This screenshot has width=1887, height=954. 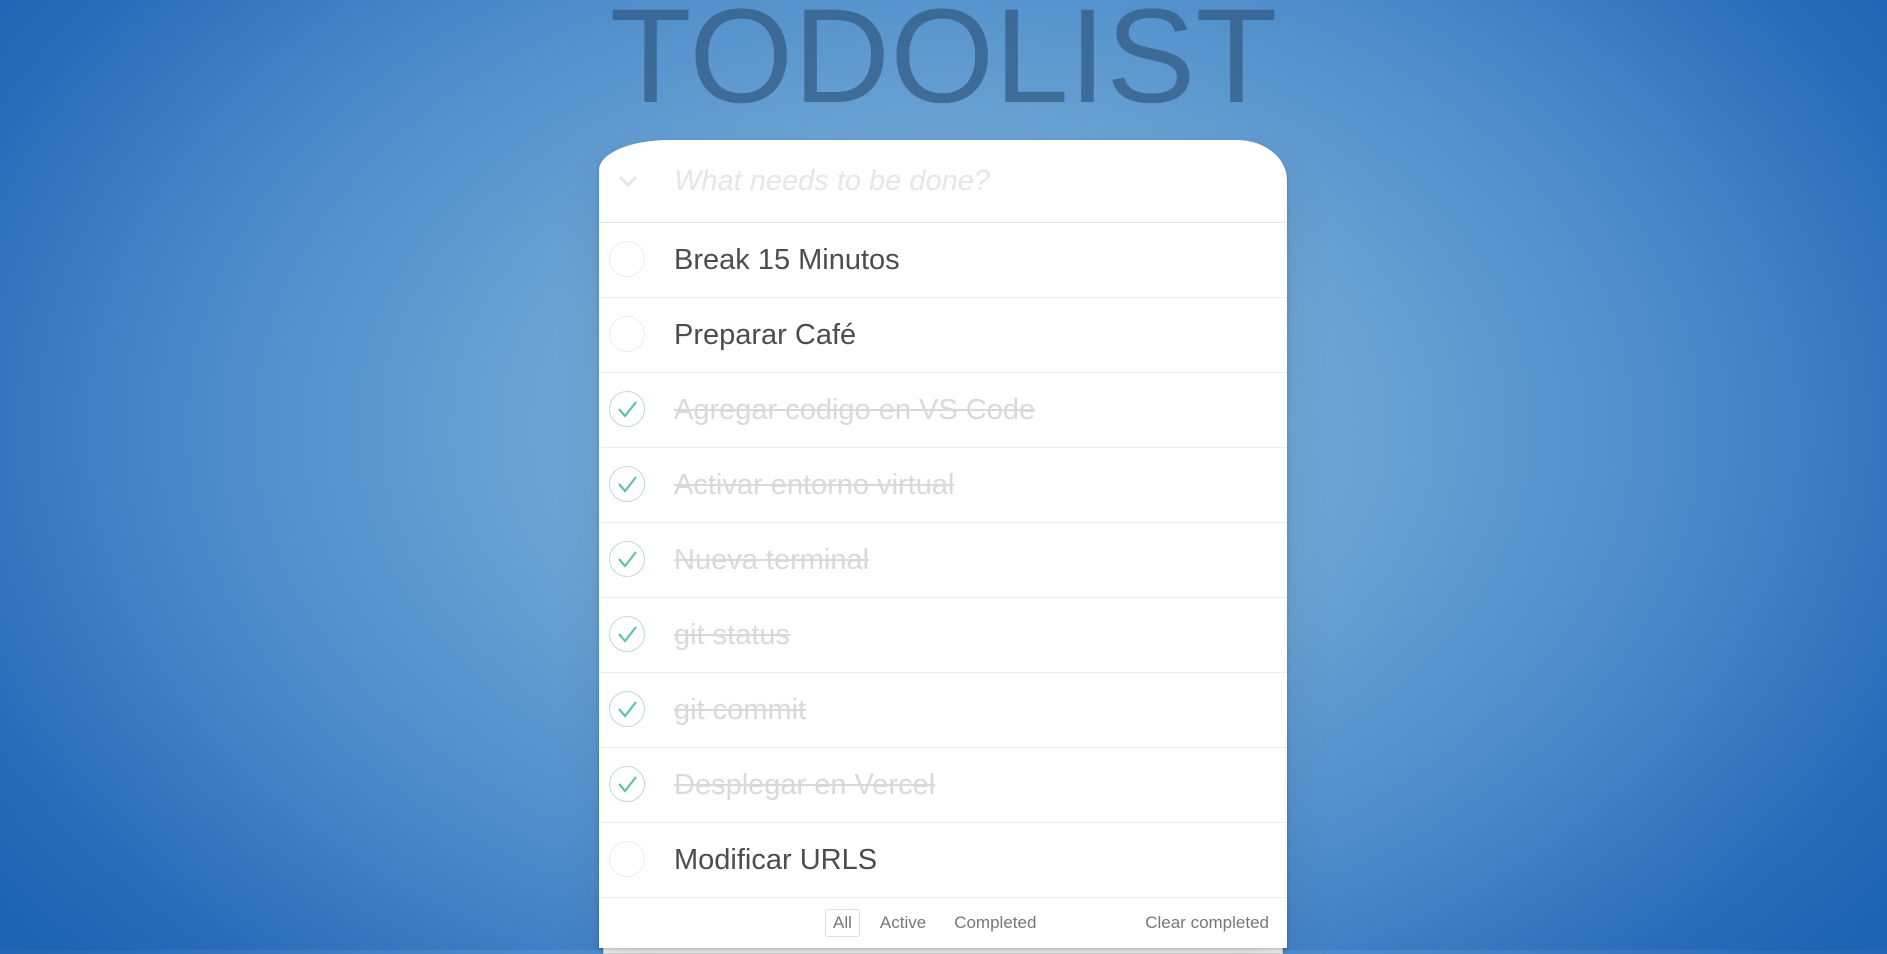 What do you see at coordinates (771, 560) in the screenshot?
I see `todo-label: Nueva terminal` at bounding box center [771, 560].